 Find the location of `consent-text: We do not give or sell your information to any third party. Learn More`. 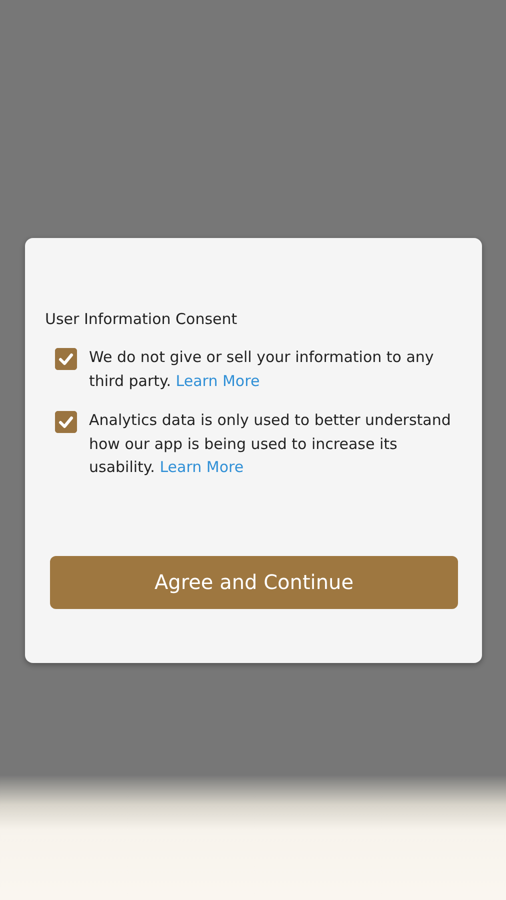

consent-text: We do not give or sell your information to any third party. Learn More is located at coordinates (262, 369).